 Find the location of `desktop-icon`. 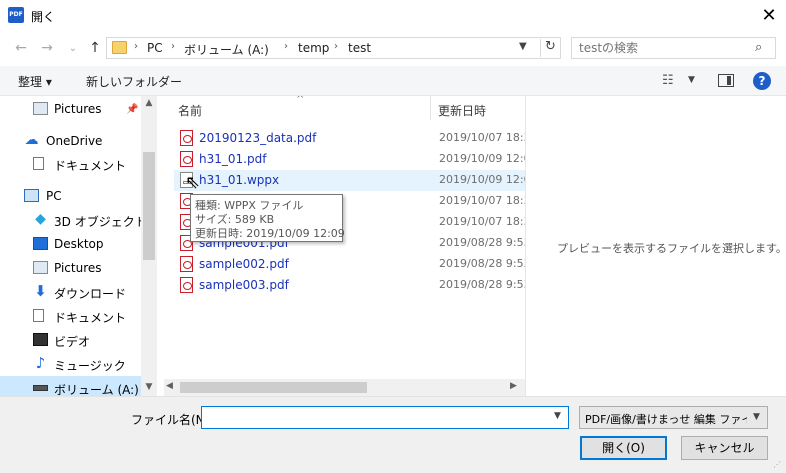

desktop-icon is located at coordinates (40, 243).